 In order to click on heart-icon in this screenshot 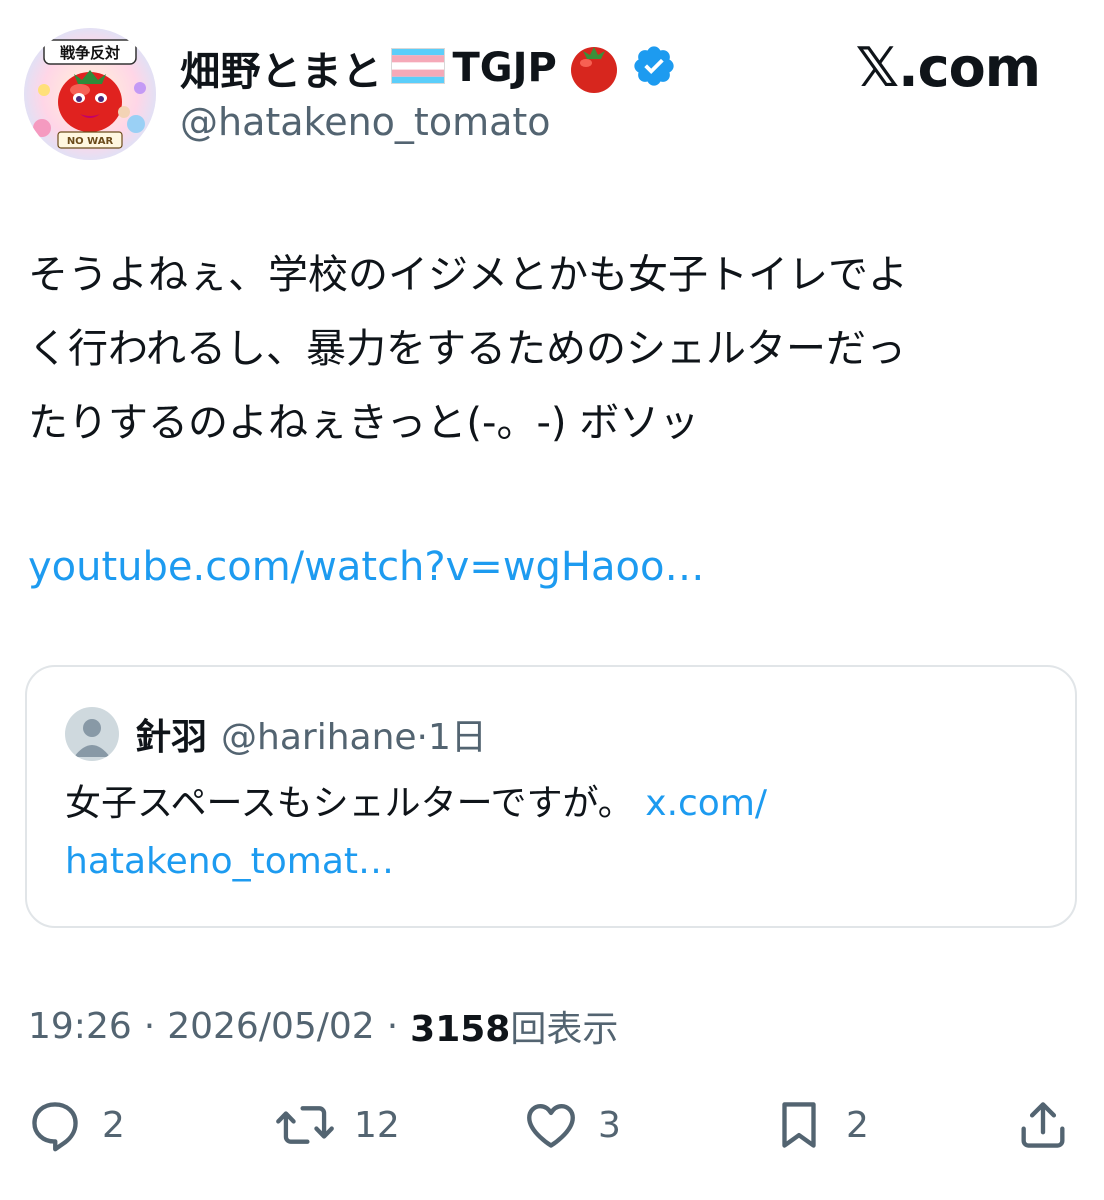, I will do `click(551, 1125)`.